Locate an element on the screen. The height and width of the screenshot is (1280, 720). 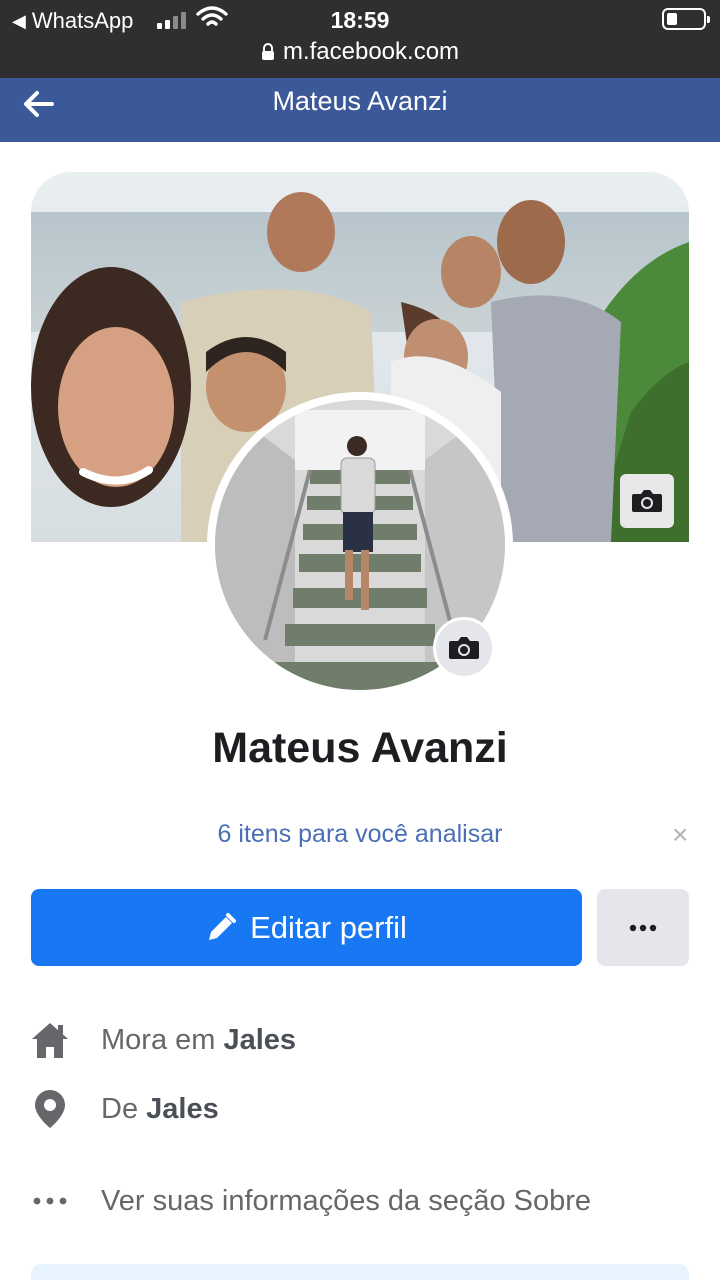
more-options-button is located at coordinates (643, 927).